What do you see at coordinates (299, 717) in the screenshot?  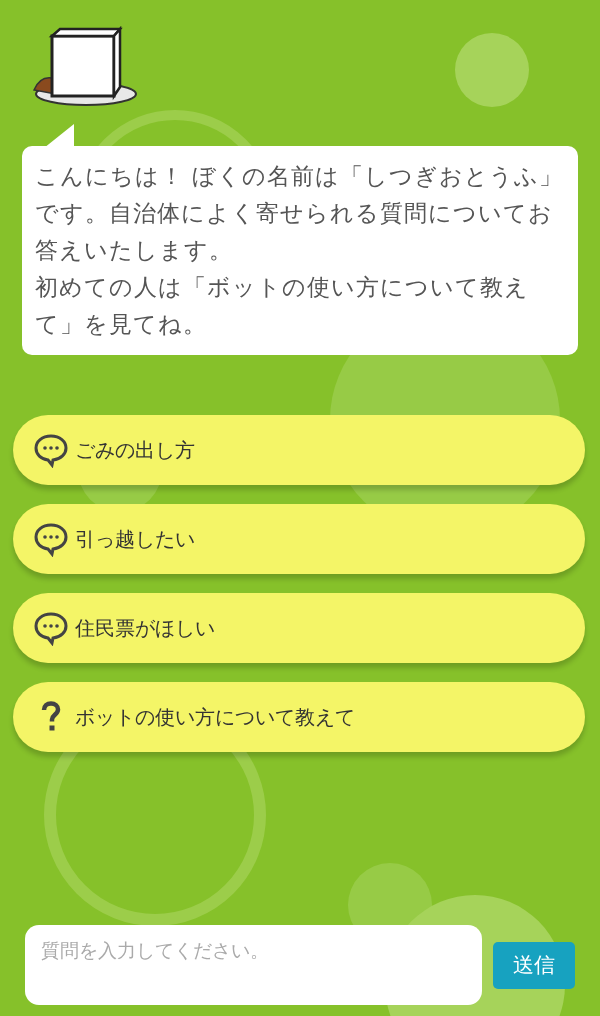 I see `suggestion-button: ボットの使い方について教えて` at bounding box center [299, 717].